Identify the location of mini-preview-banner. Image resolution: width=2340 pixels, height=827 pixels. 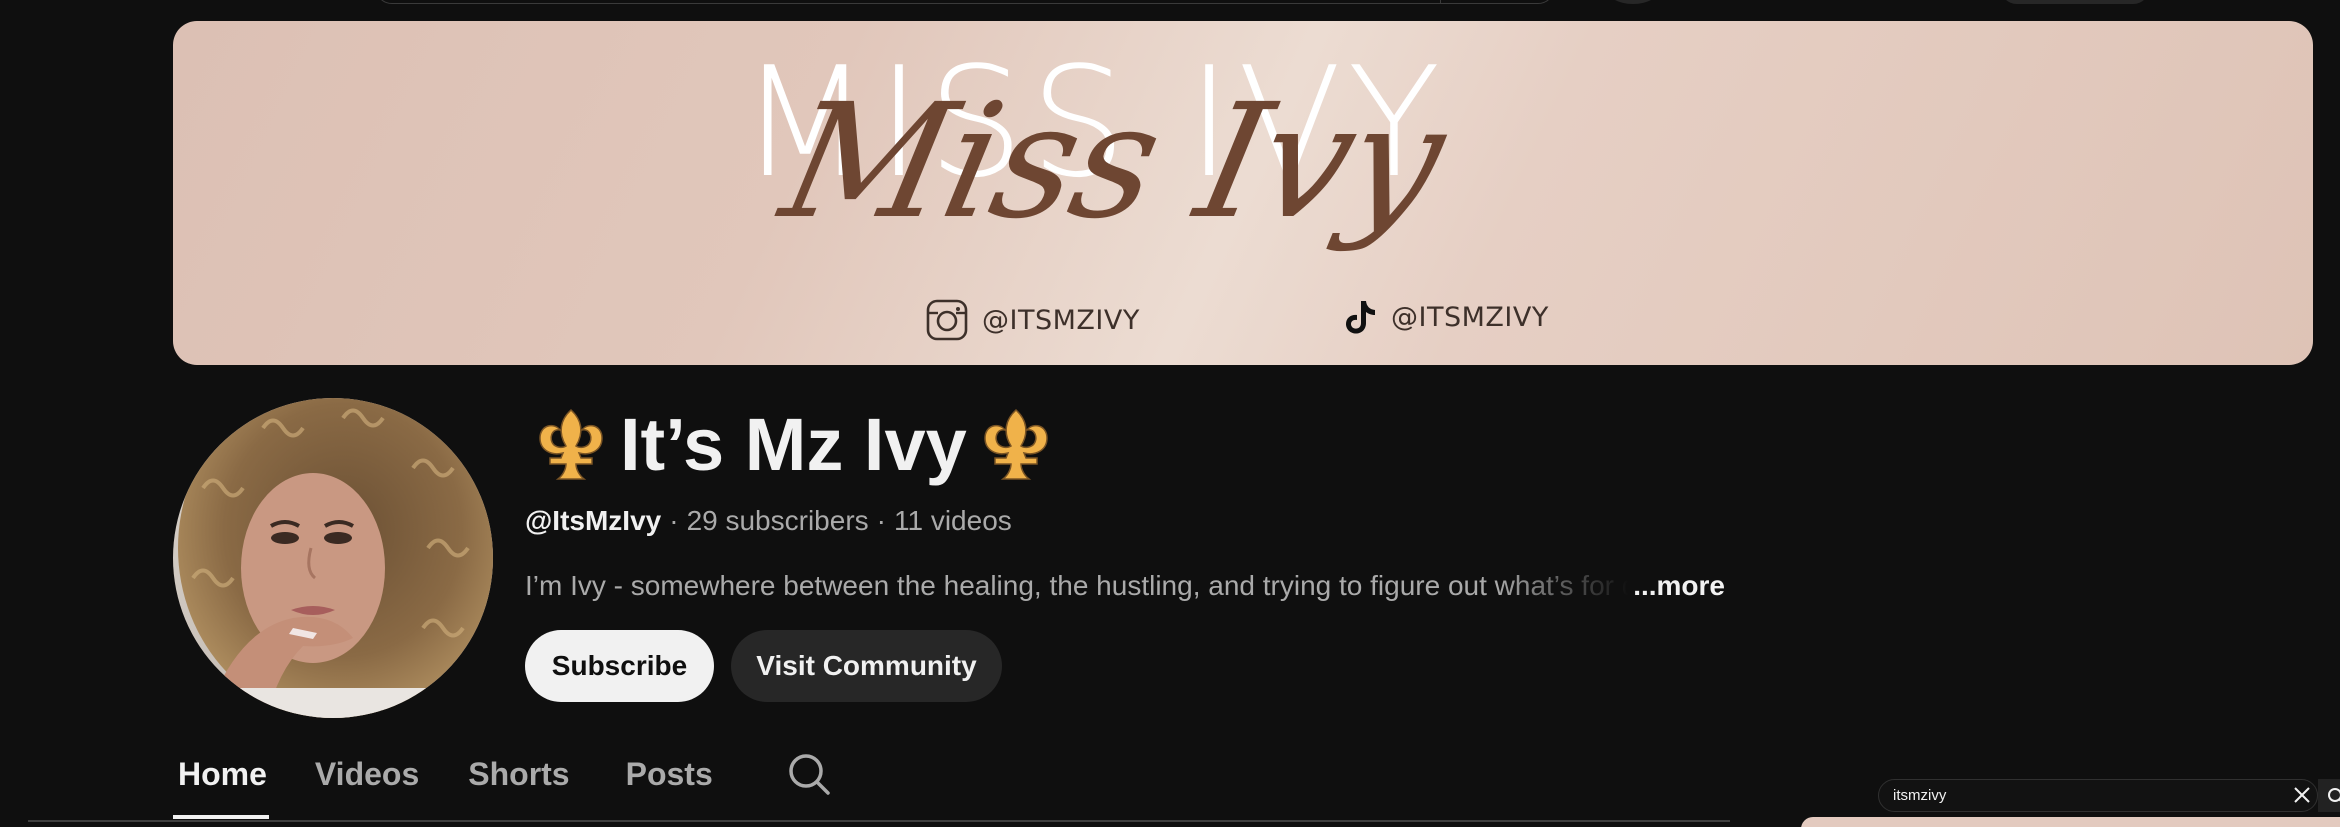
(2070, 822).